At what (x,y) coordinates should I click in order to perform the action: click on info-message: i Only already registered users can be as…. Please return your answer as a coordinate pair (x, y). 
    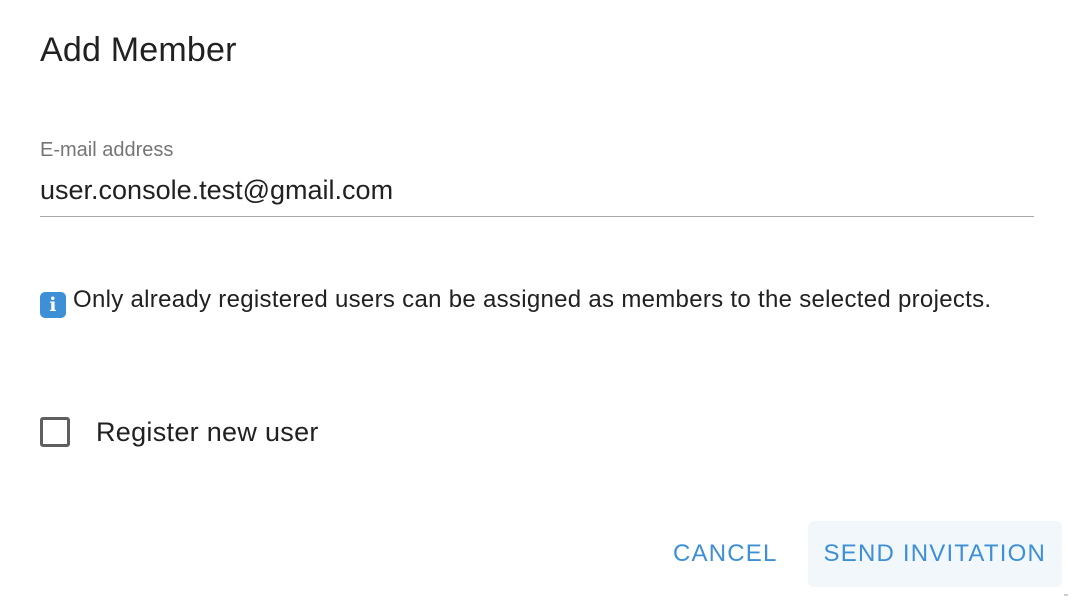
    Looking at the image, I should click on (520, 299).